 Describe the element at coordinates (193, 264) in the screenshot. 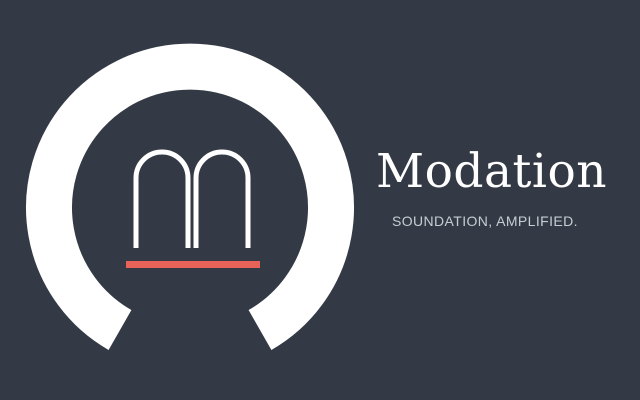

I see `logo-accent-bar` at that location.